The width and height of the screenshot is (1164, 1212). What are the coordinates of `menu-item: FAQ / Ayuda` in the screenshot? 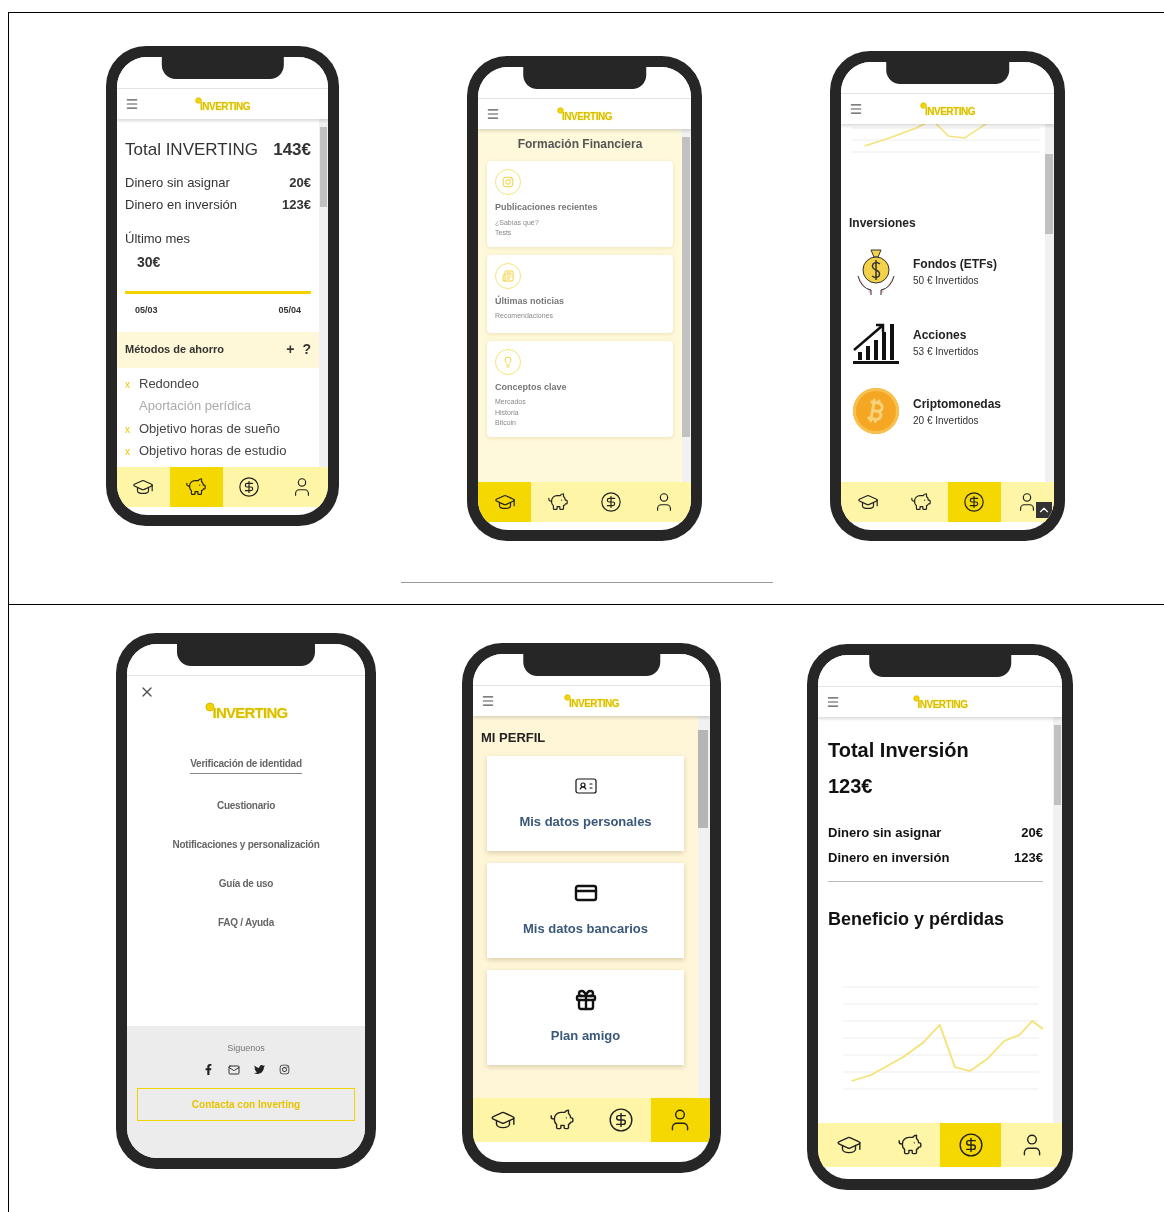 It's located at (246, 922).